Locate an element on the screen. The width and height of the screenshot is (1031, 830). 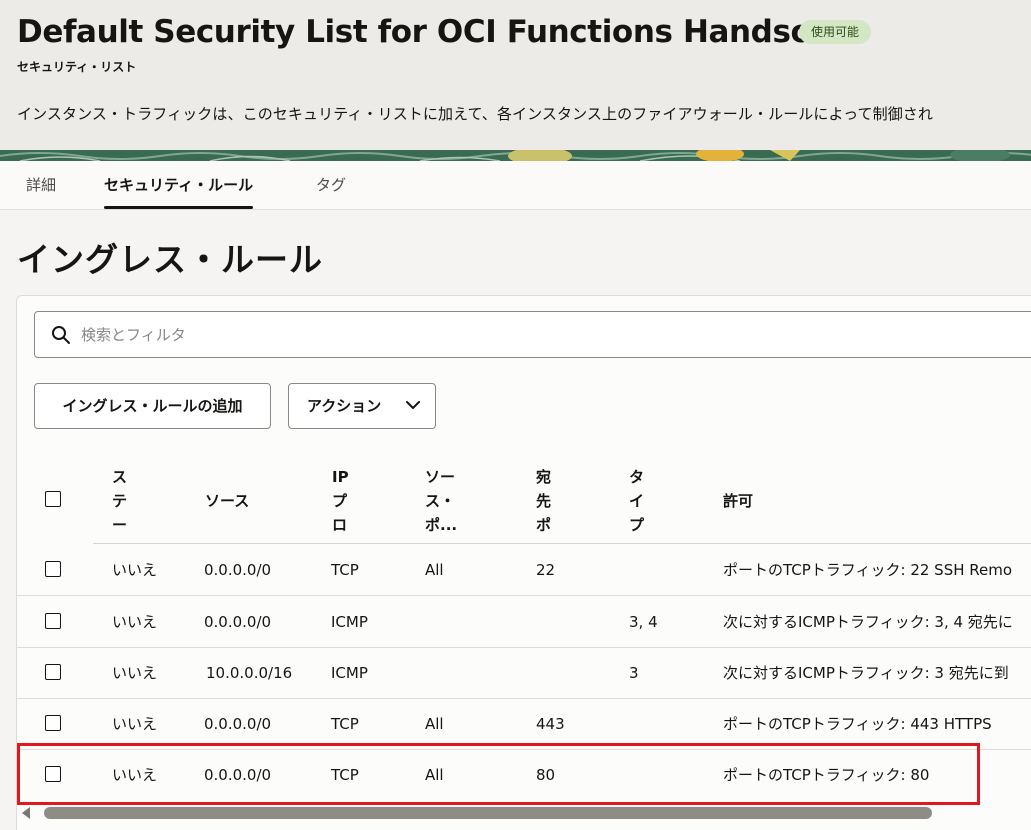
tab-bar: 詳細 セキュリティ・ルール タグ is located at coordinates (515, 185).